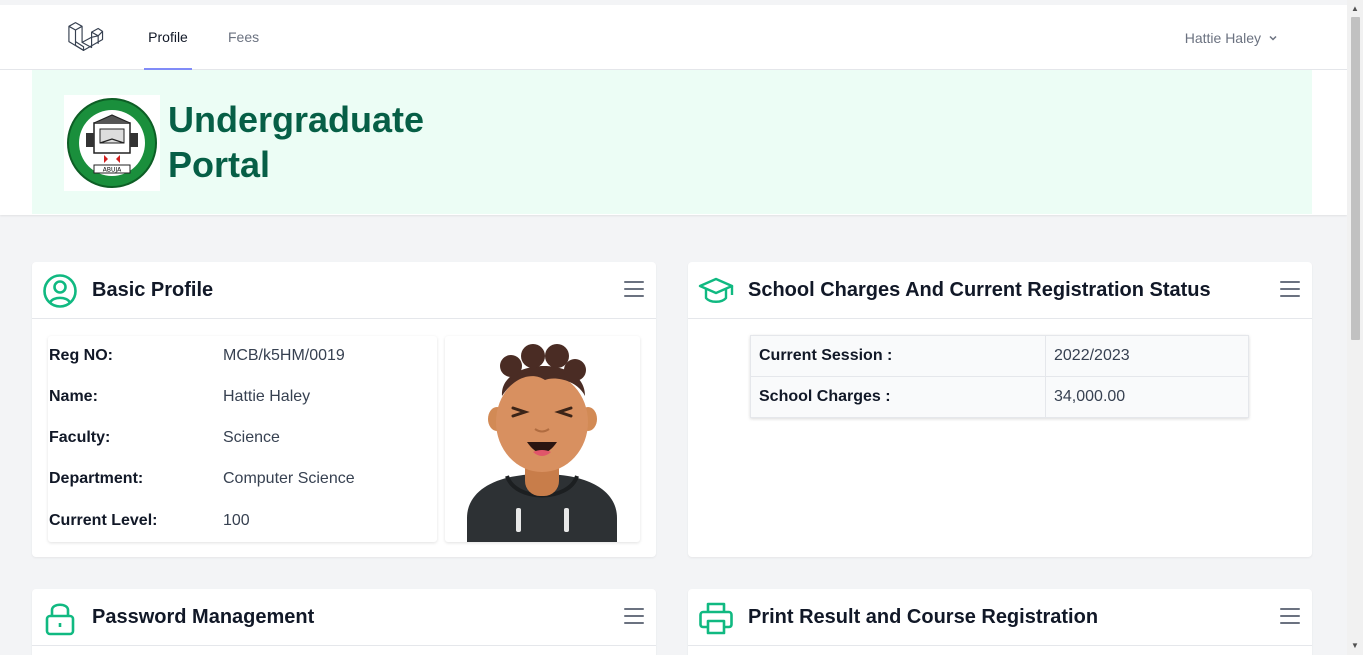  What do you see at coordinates (164, 437) in the screenshot?
I see `profile-row-faculty: Faculty: Science` at bounding box center [164, 437].